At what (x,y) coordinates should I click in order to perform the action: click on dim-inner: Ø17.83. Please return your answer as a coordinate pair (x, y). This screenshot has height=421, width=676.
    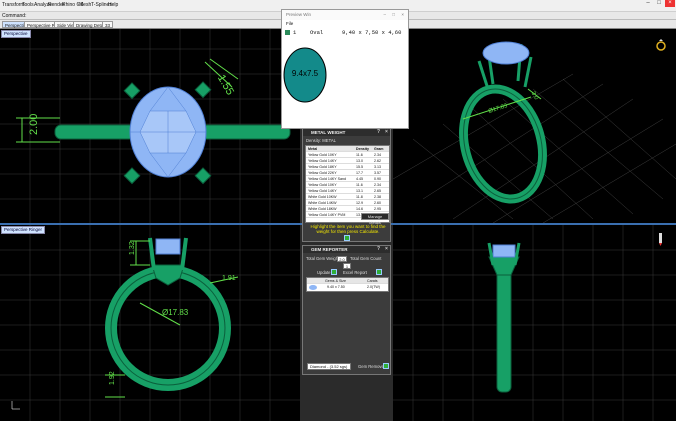
    Looking at the image, I should click on (175, 312).